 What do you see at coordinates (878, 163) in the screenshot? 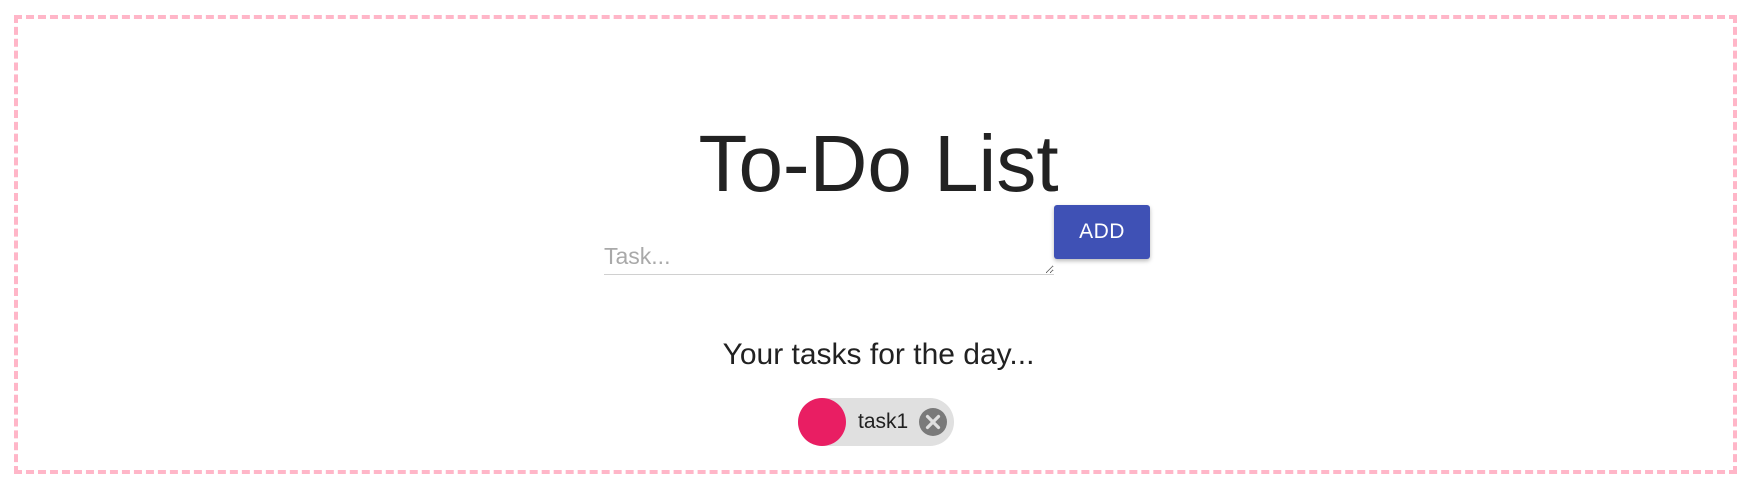
I see `page-title: To-Do List` at bounding box center [878, 163].